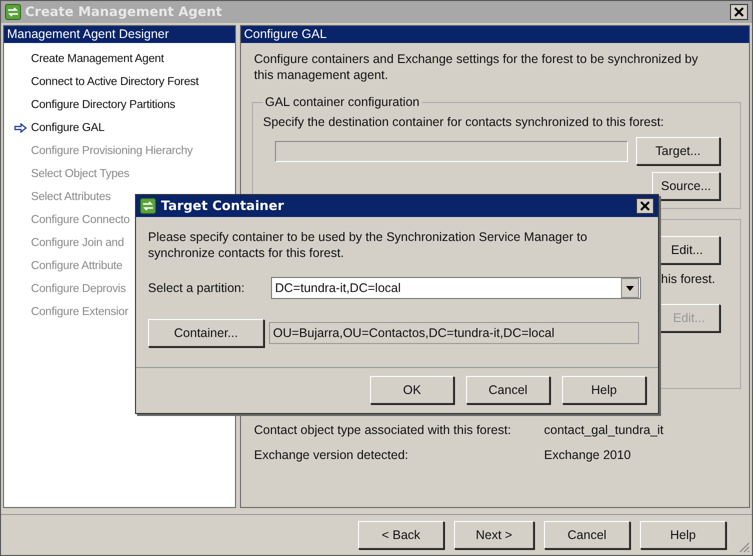  Describe the element at coordinates (464, 122) in the screenshot. I see `instruction-text: Specify the destination container for contacts synchronized to this forest:` at that location.